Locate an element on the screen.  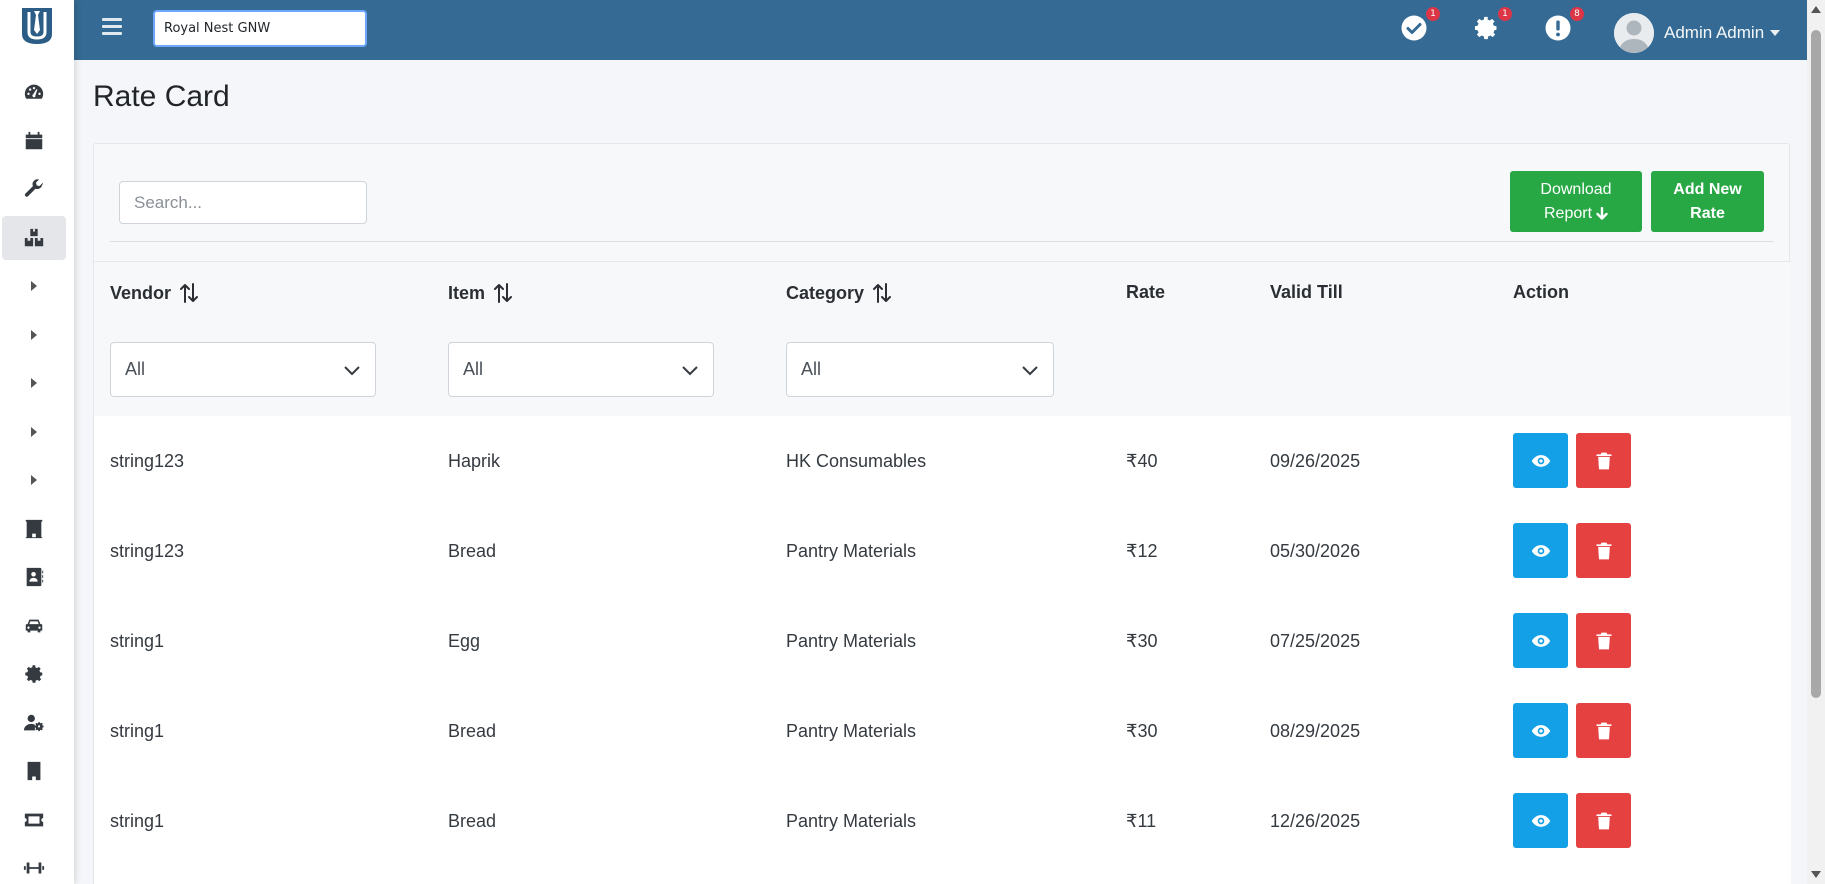
page-scrollbar is located at coordinates (1816, 442).